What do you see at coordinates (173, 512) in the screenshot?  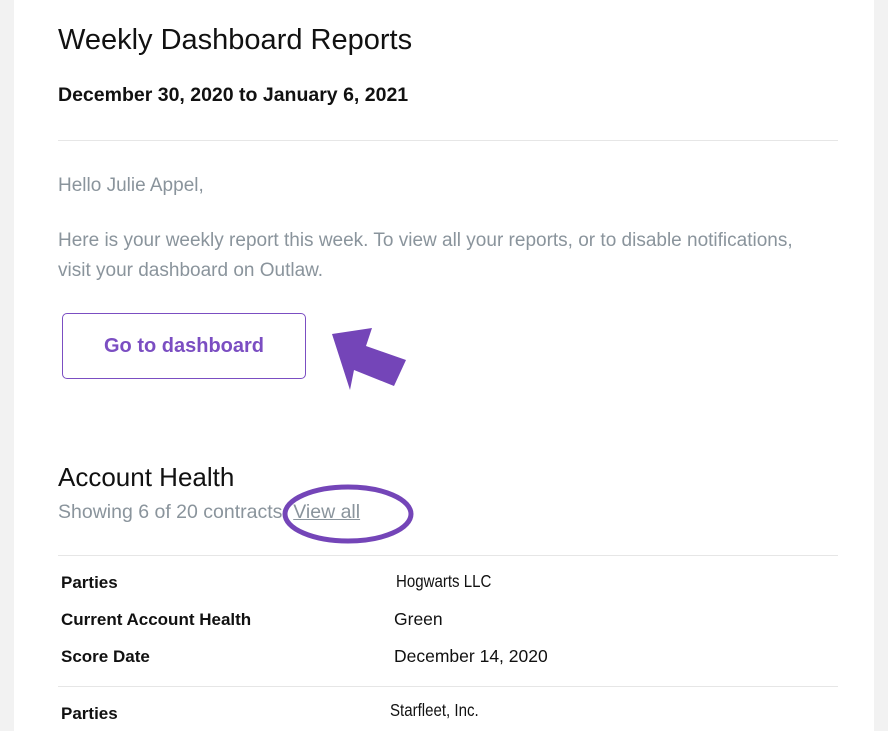 I see `showing-text: Showing 6 of 20 contracts.` at bounding box center [173, 512].